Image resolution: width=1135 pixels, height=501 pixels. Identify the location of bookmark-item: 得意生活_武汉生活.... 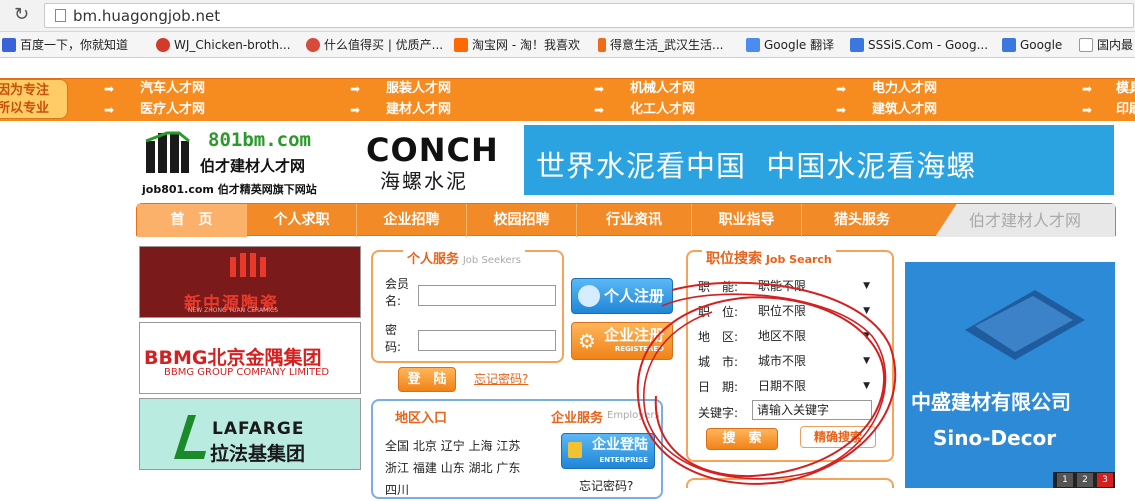
(660, 45).